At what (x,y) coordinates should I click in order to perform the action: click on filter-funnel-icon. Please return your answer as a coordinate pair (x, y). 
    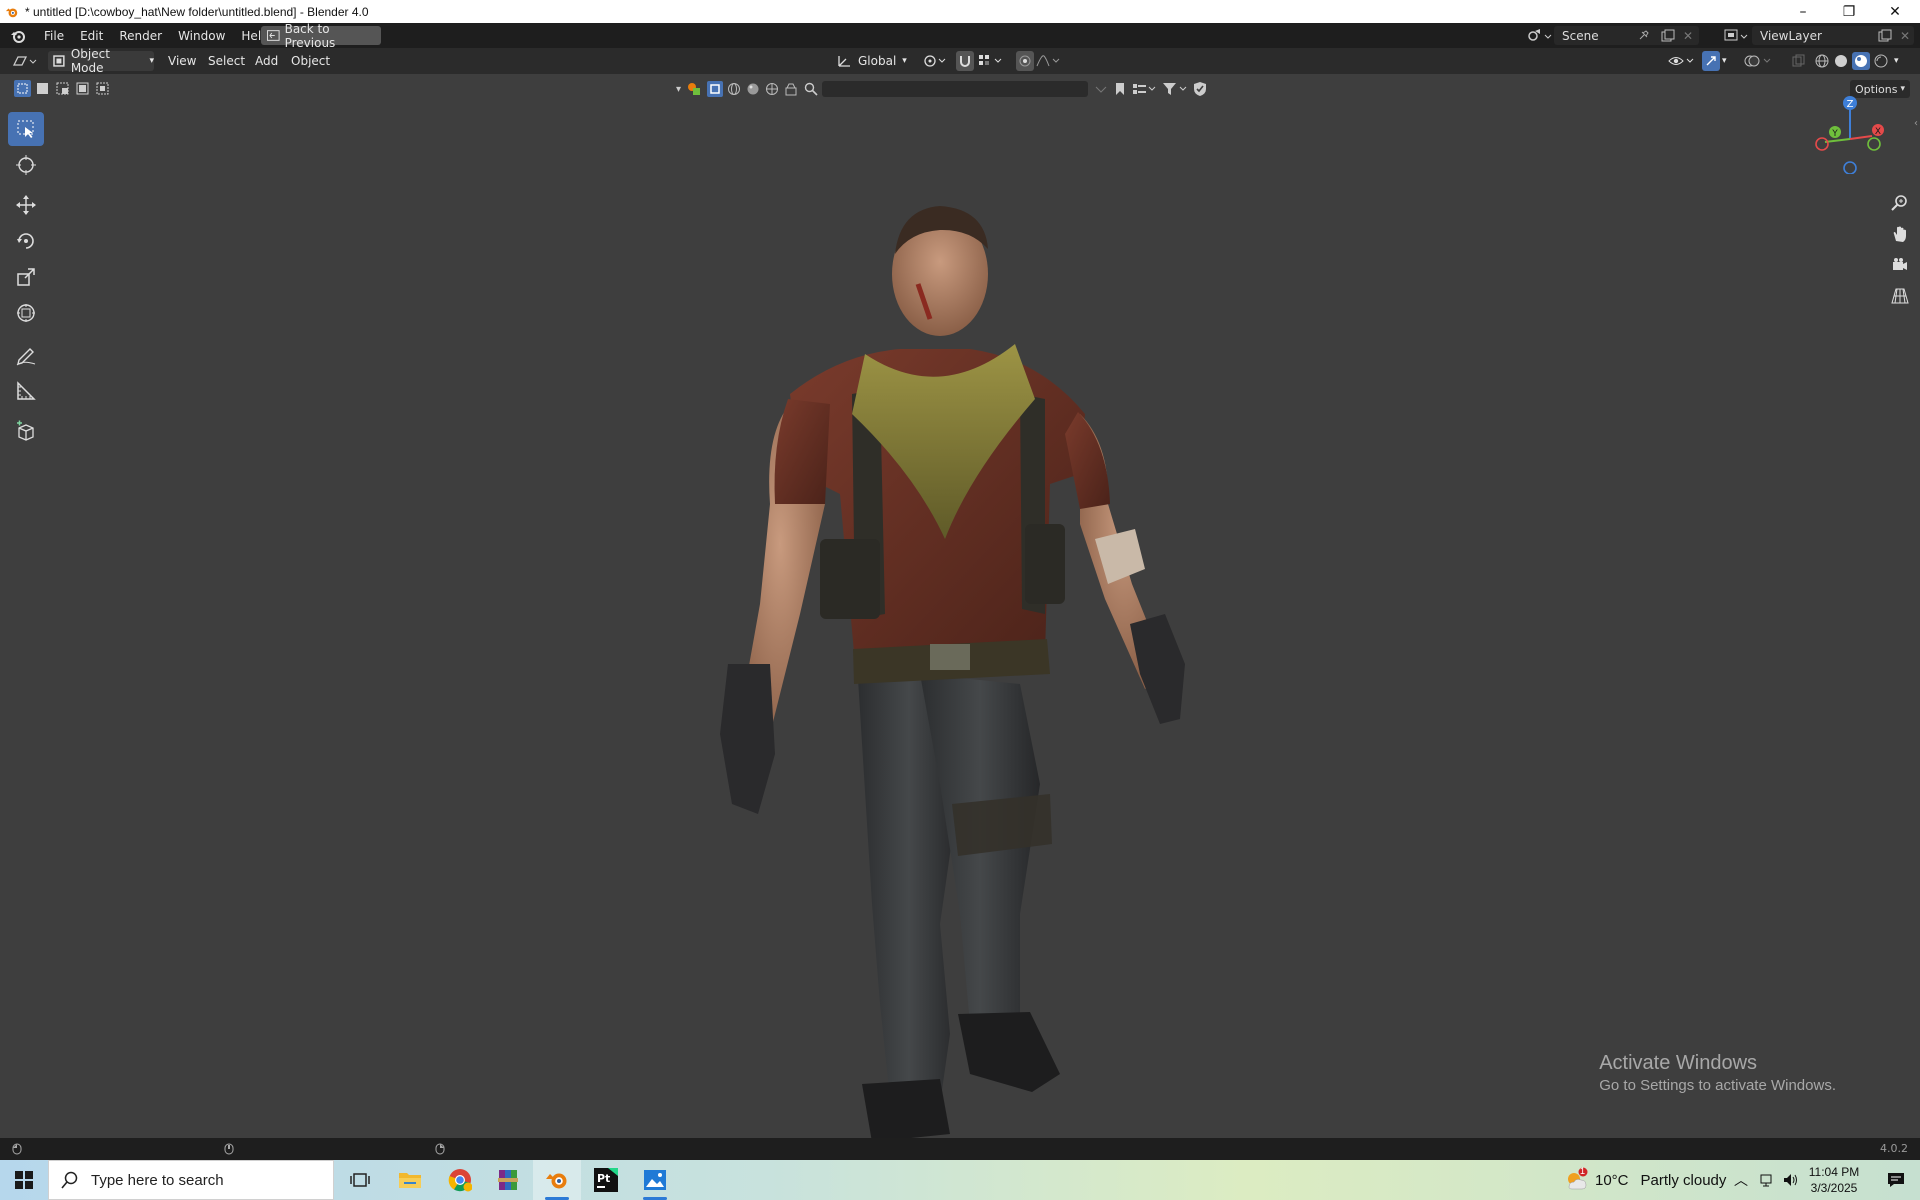
    Looking at the image, I should click on (1175, 89).